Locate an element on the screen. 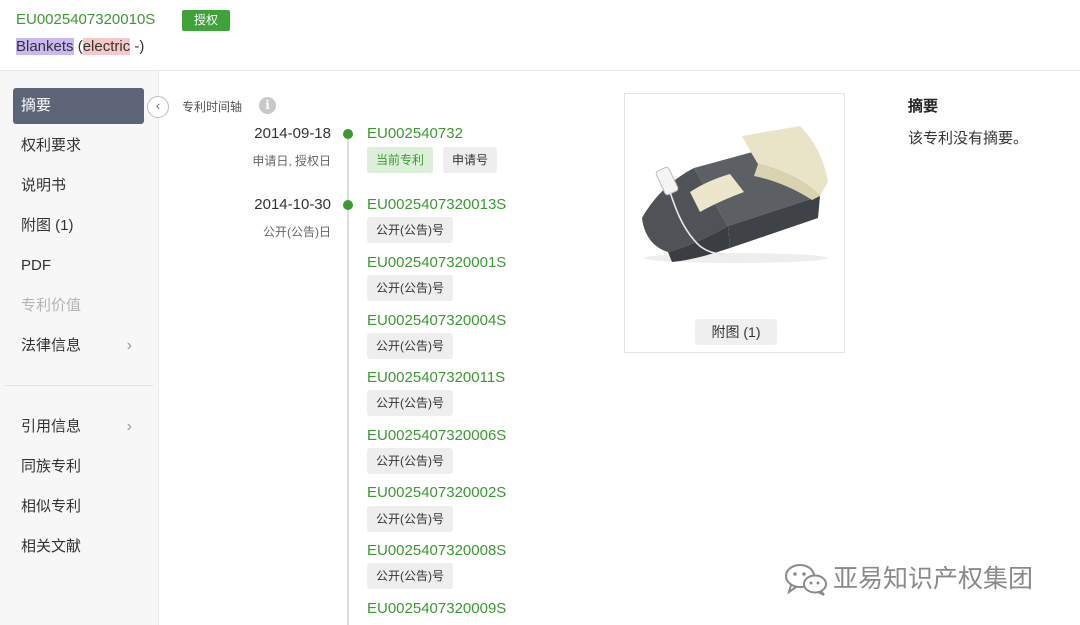  sidebar-item-similar: 相似专利 is located at coordinates (78, 507).